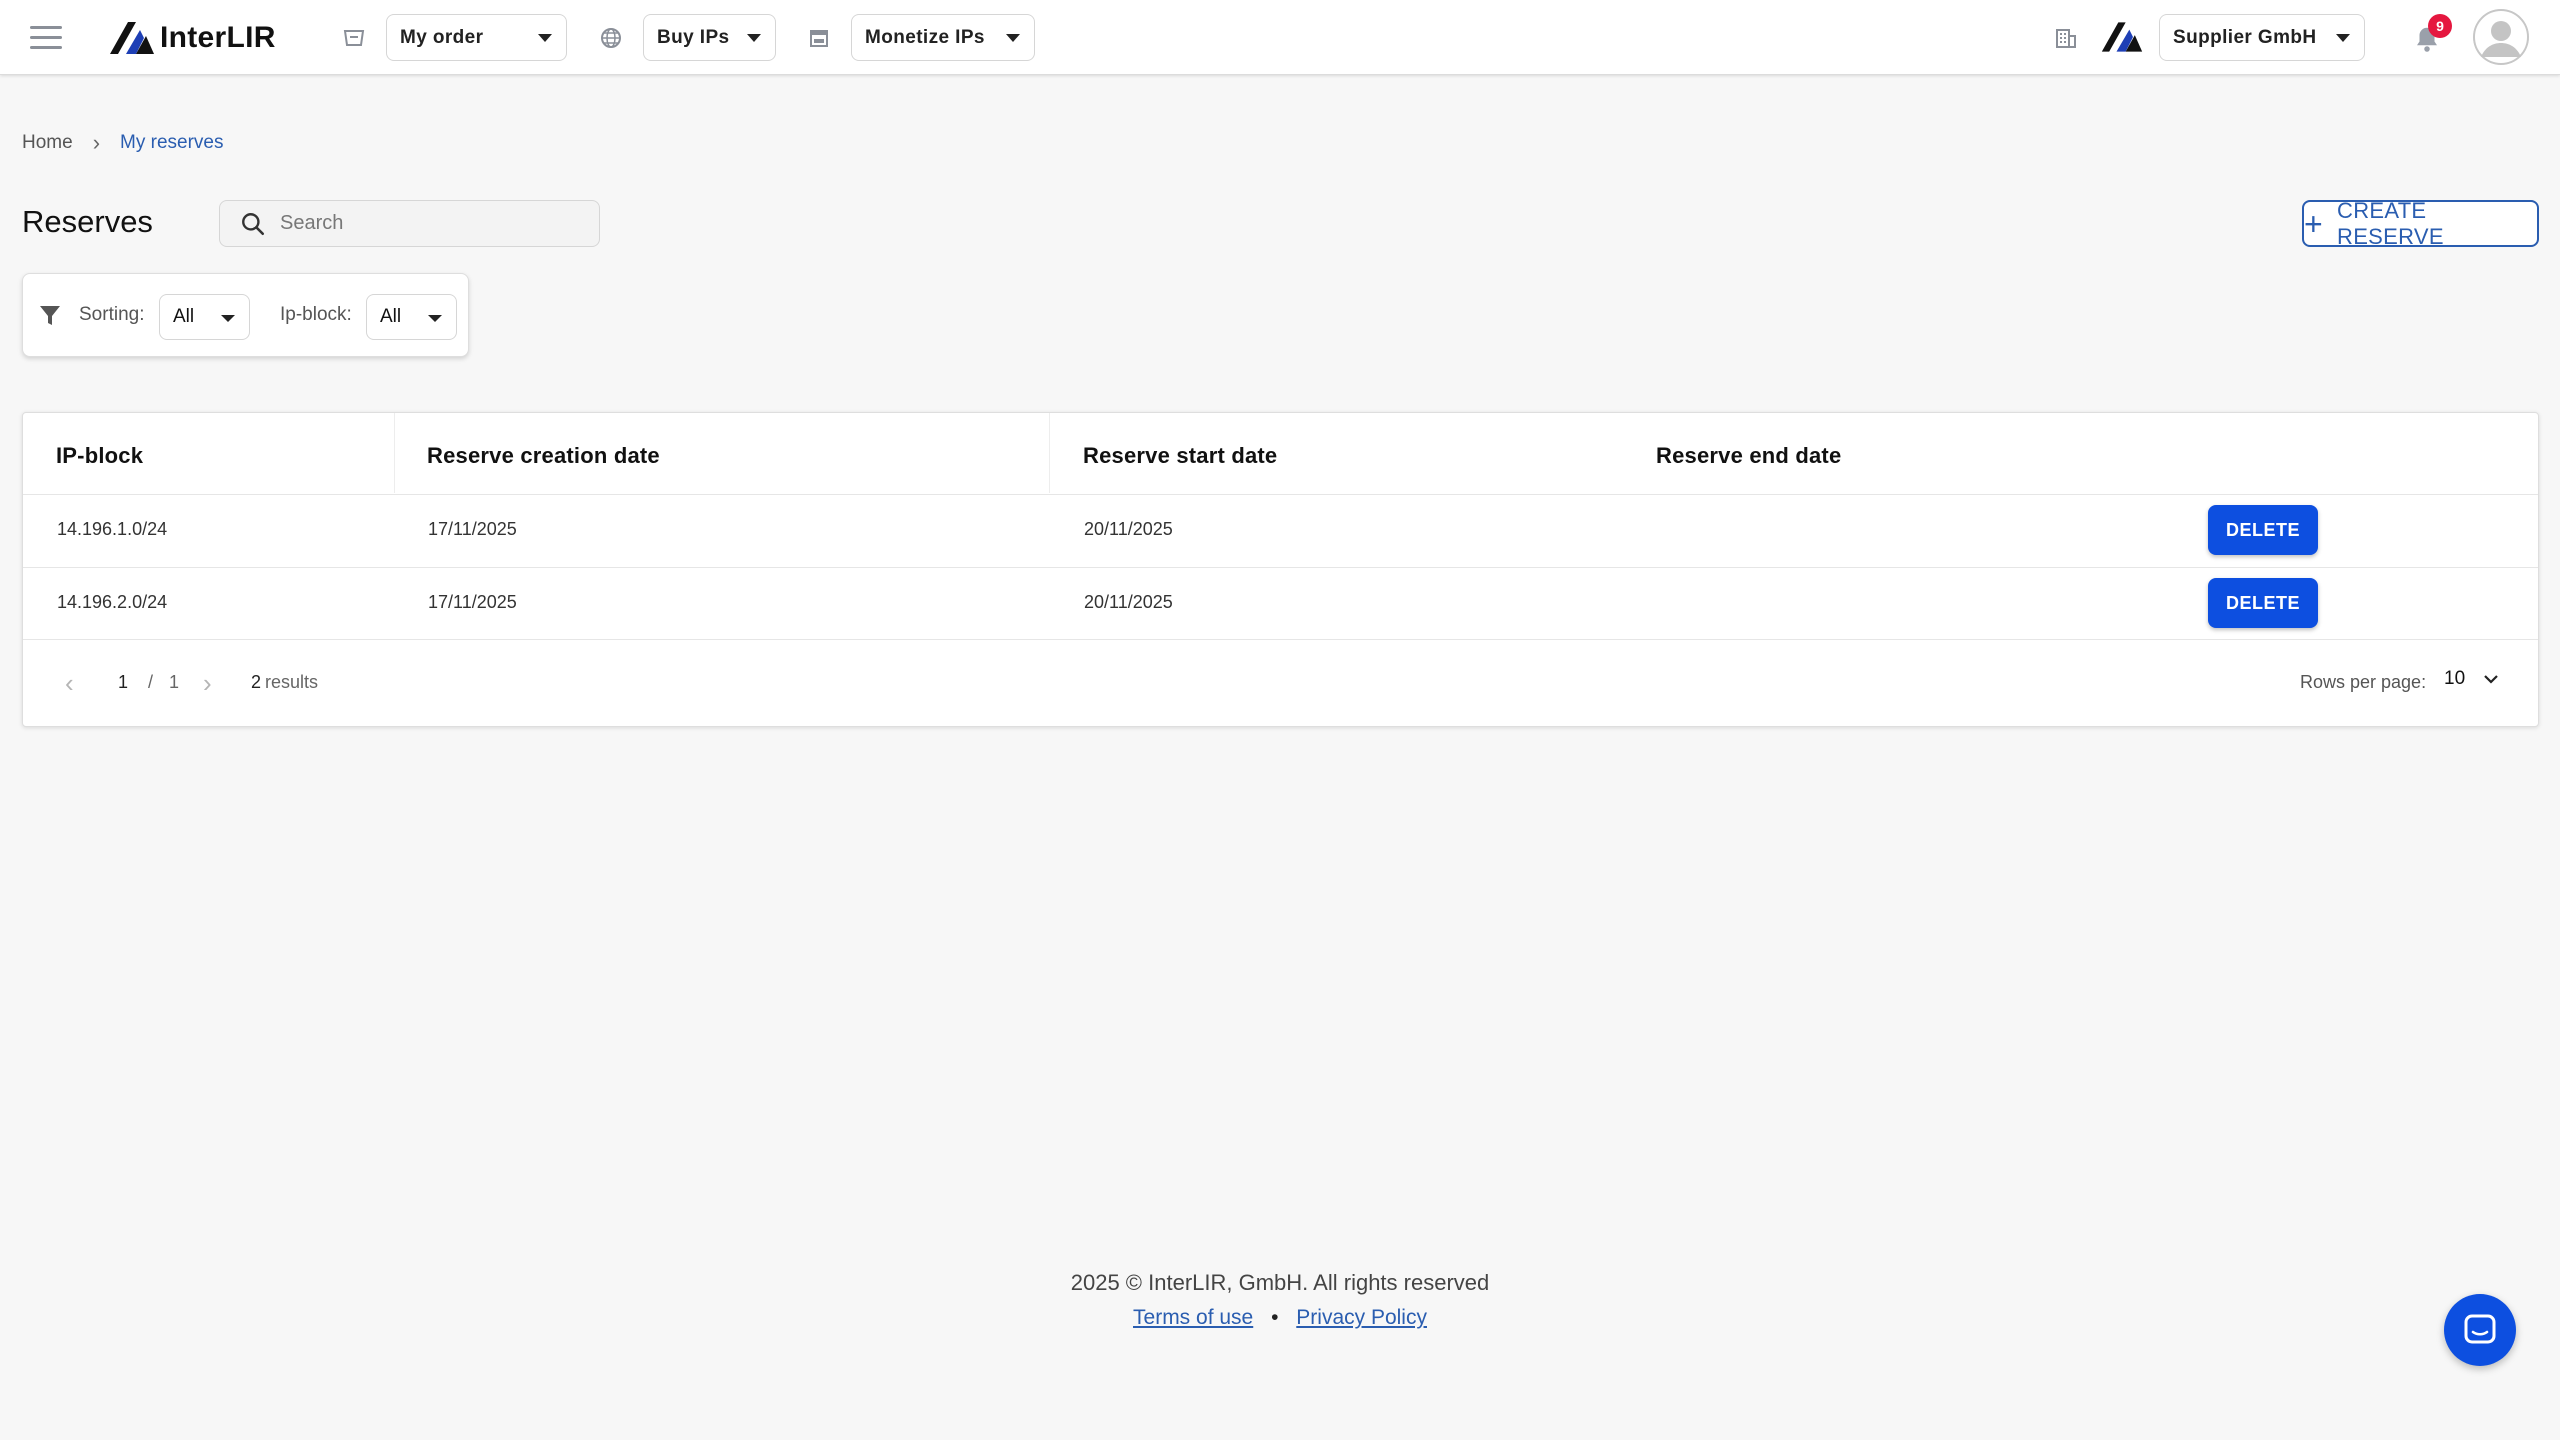  Describe the element at coordinates (411, 317) in the screenshot. I see `ipblock-select: All` at that location.